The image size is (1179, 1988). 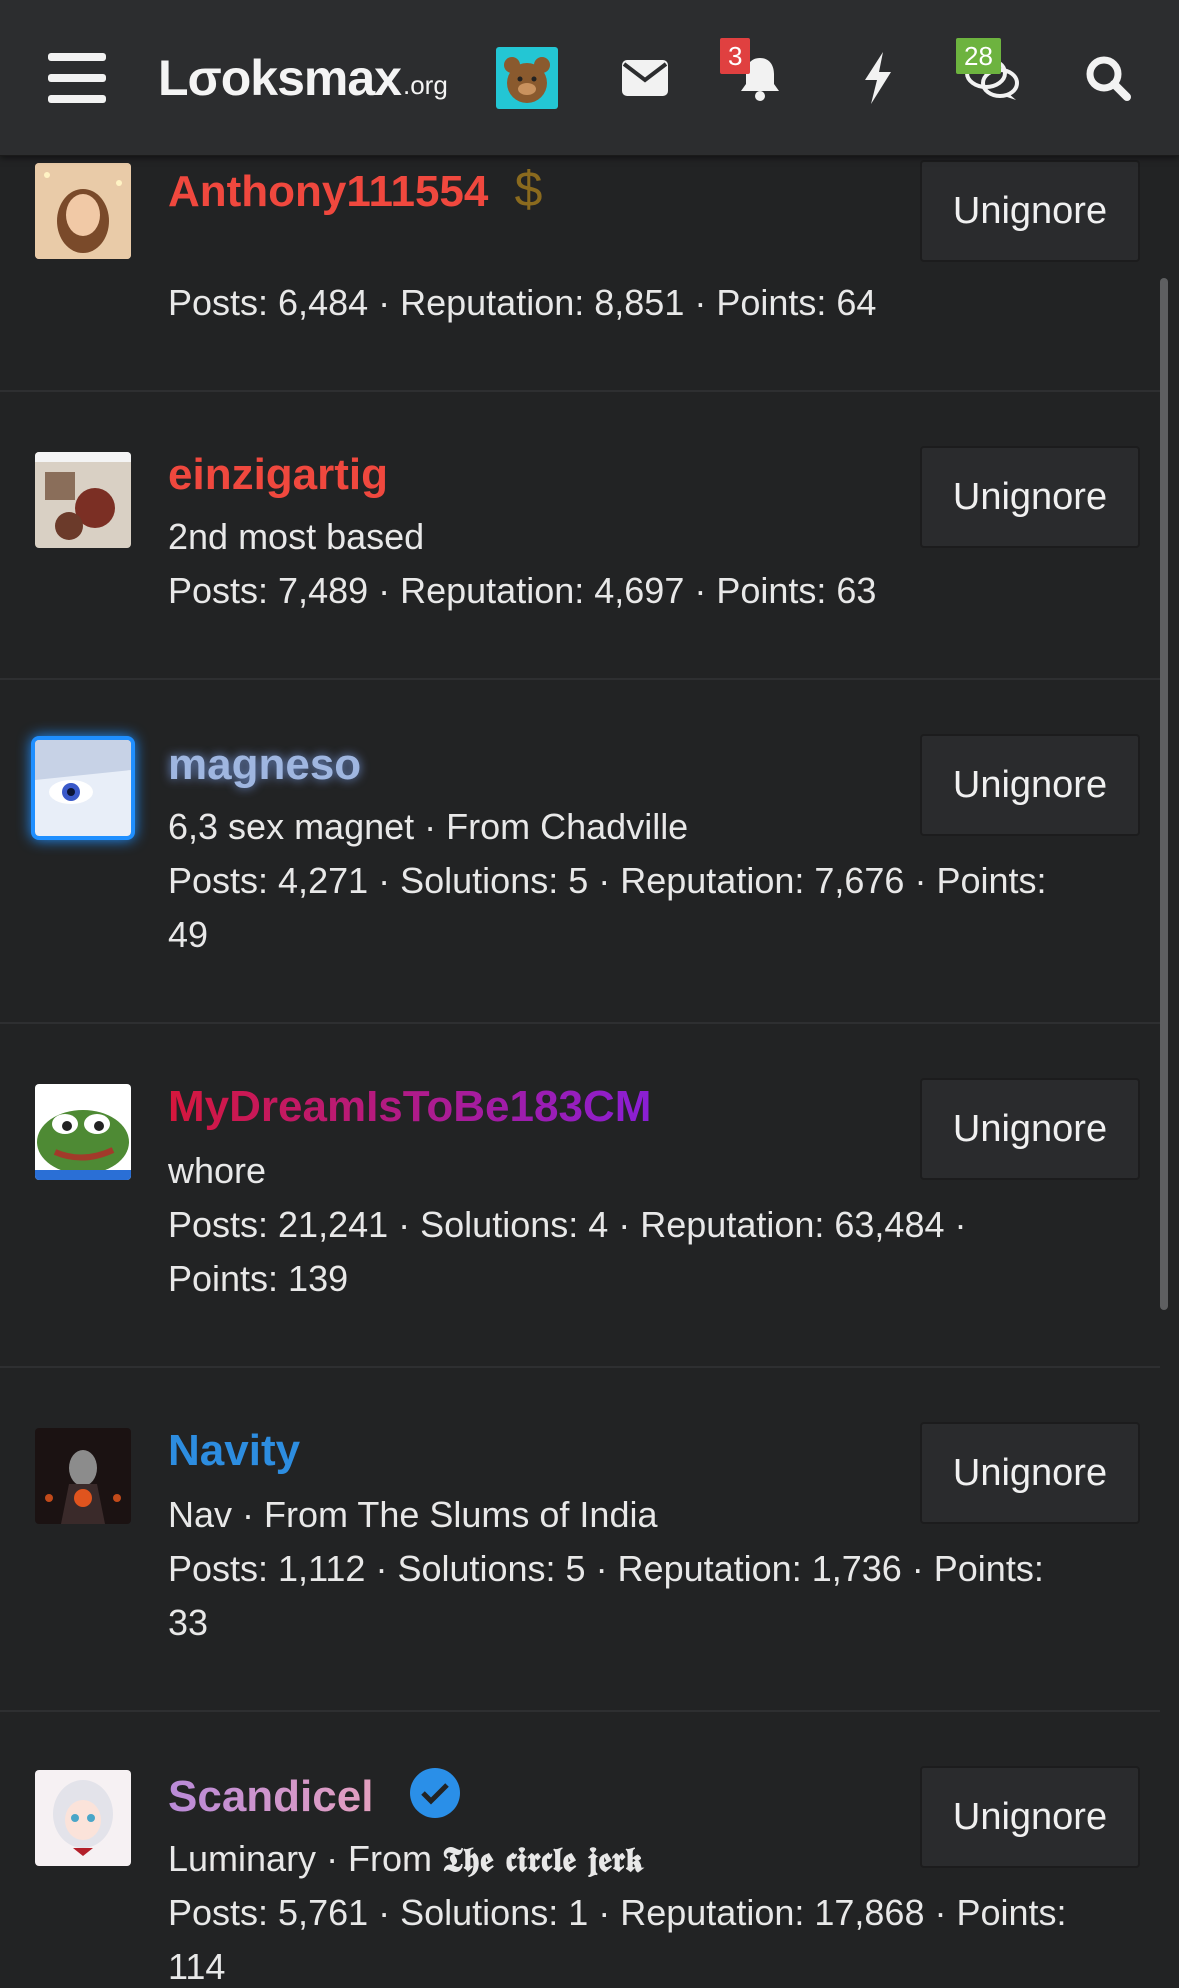 I want to click on conversations-icon, so click(x=992, y=77).